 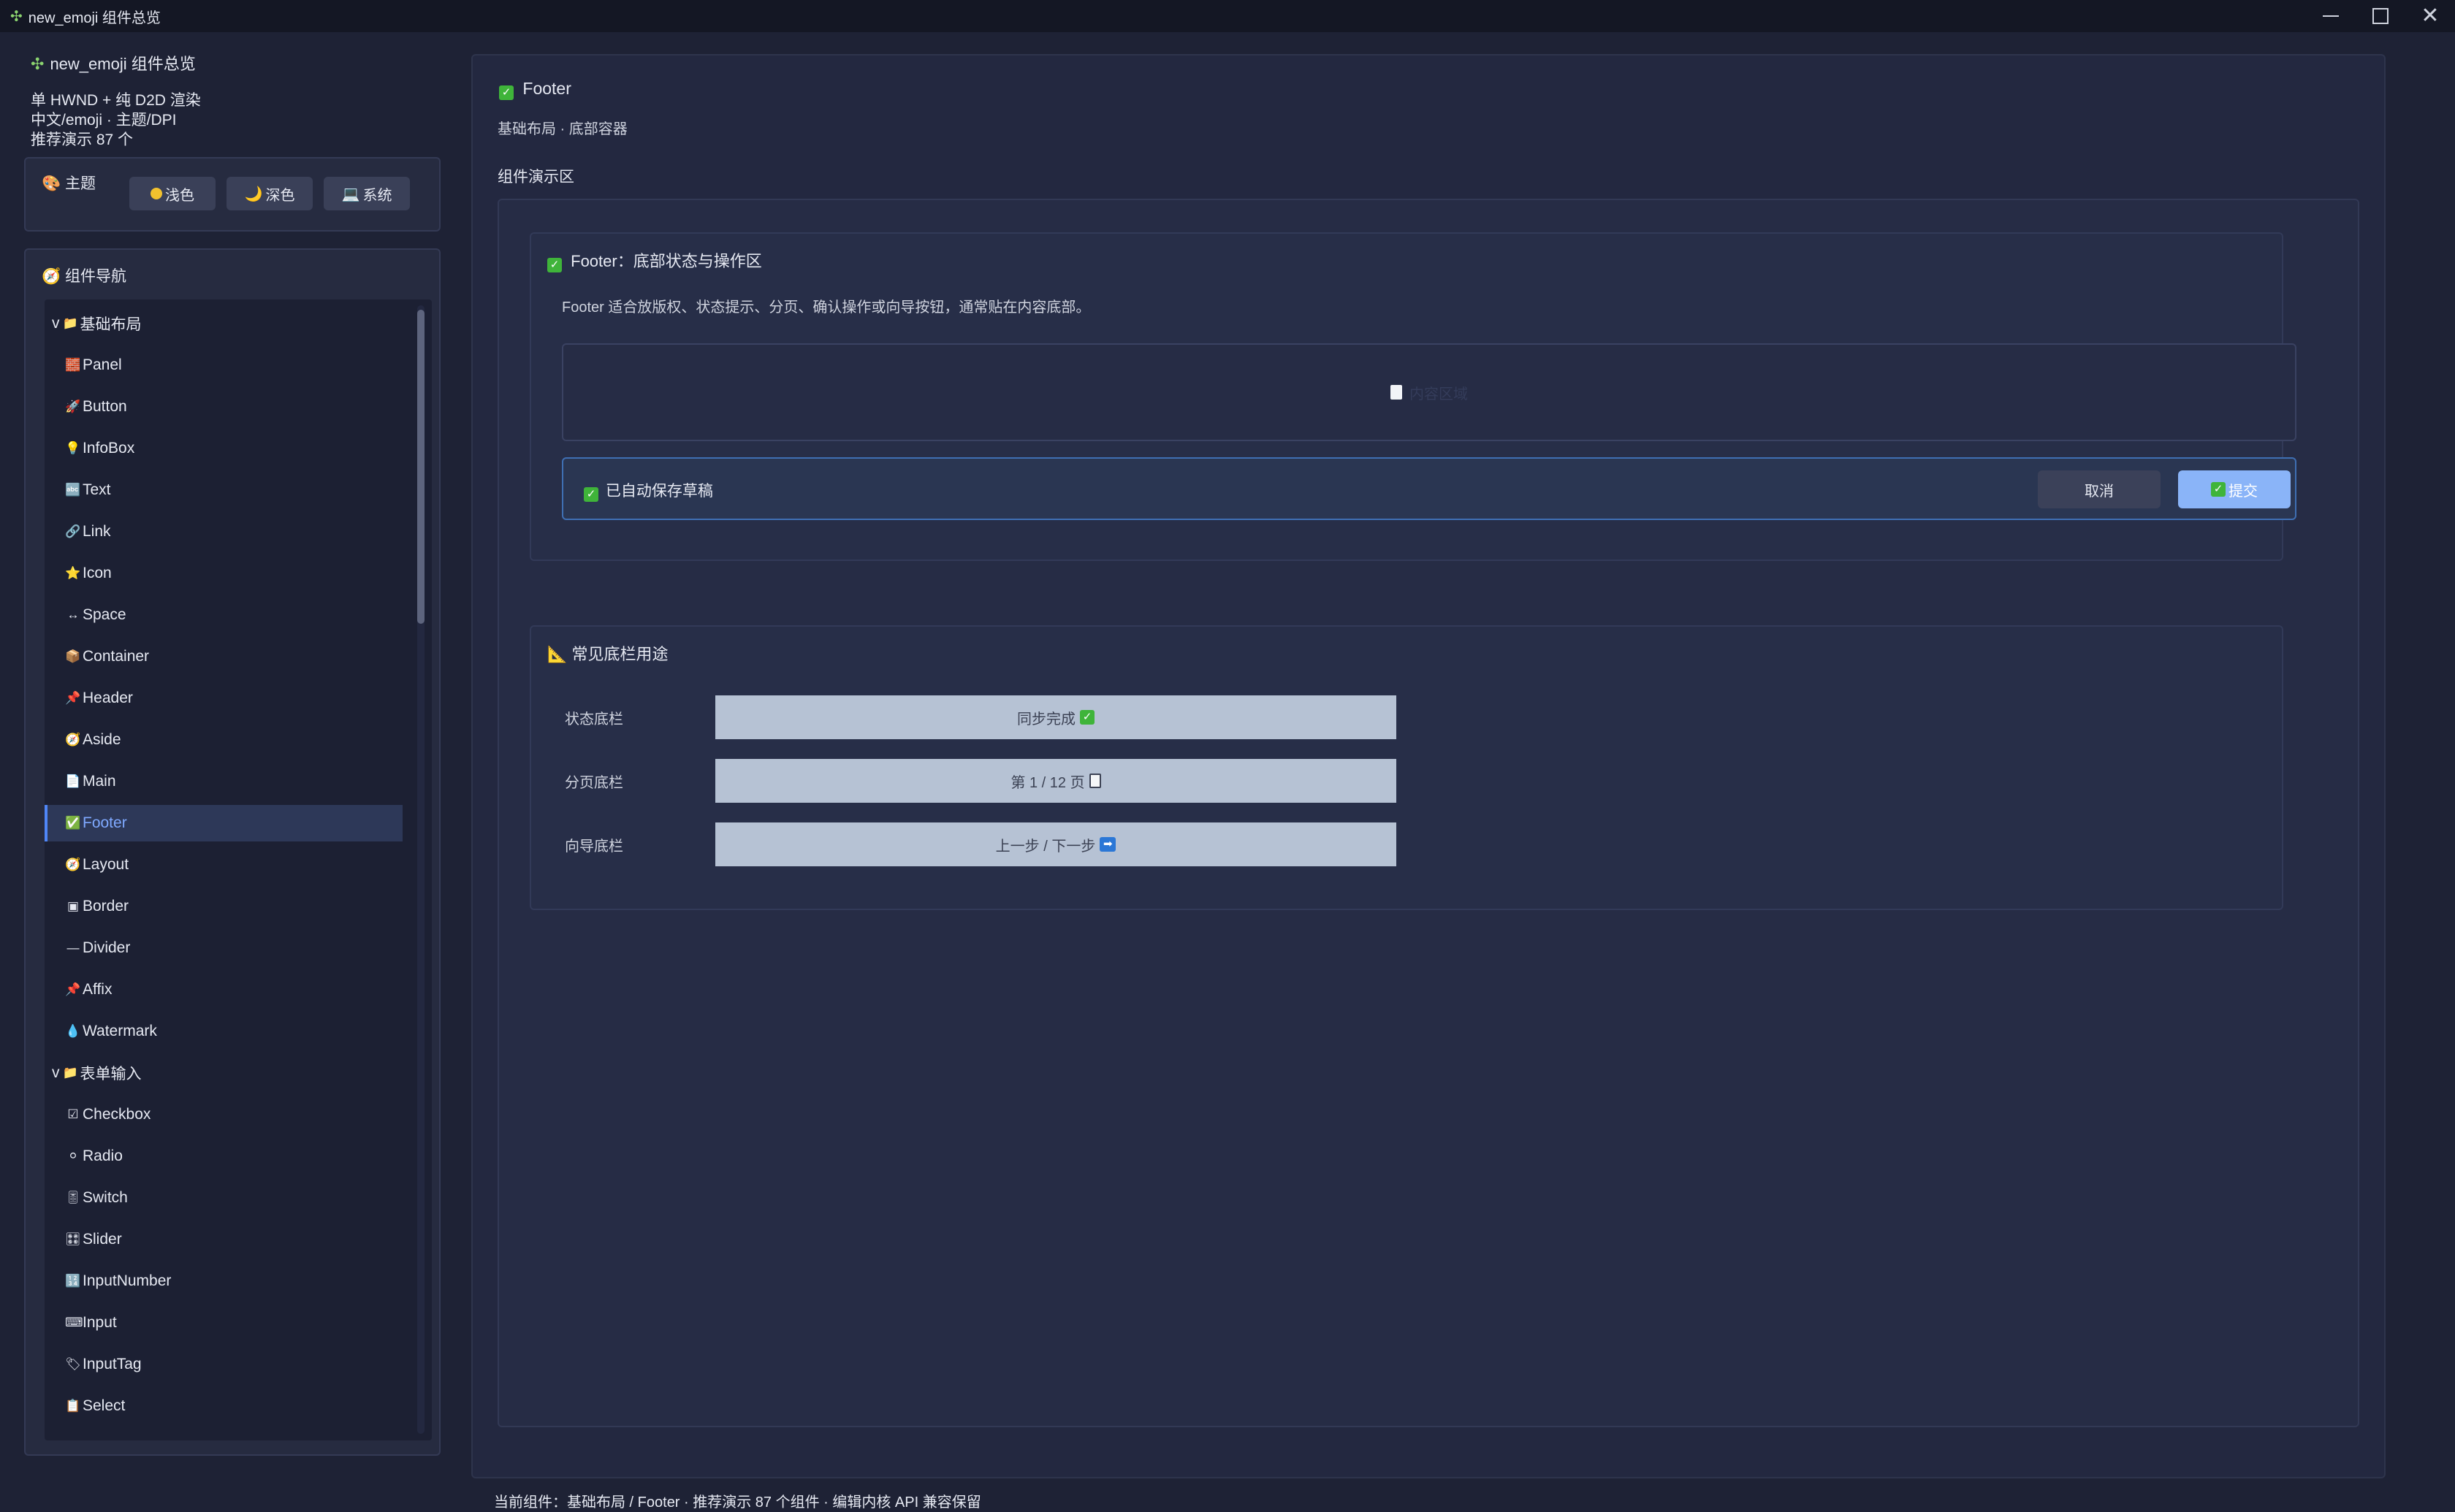 What do you see at coordinates (1006, 781) in the screenshot?
I see `usage-row-pagination: 分页底栏 第 1 / 12 页` at bounding box center [1006, 781].